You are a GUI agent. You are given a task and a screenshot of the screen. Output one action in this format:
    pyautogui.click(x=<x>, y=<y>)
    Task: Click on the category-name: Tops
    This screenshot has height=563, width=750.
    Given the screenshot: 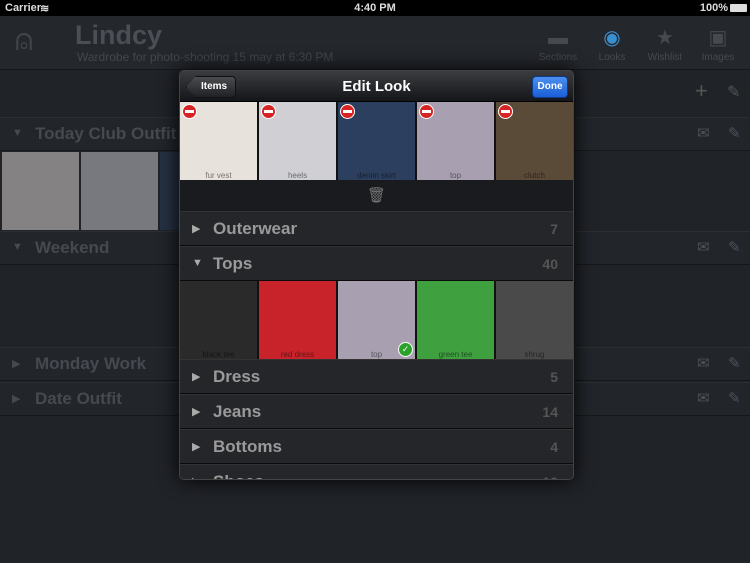 What is the action you would take?
    pyautogui.click(x=233, y=263)
    